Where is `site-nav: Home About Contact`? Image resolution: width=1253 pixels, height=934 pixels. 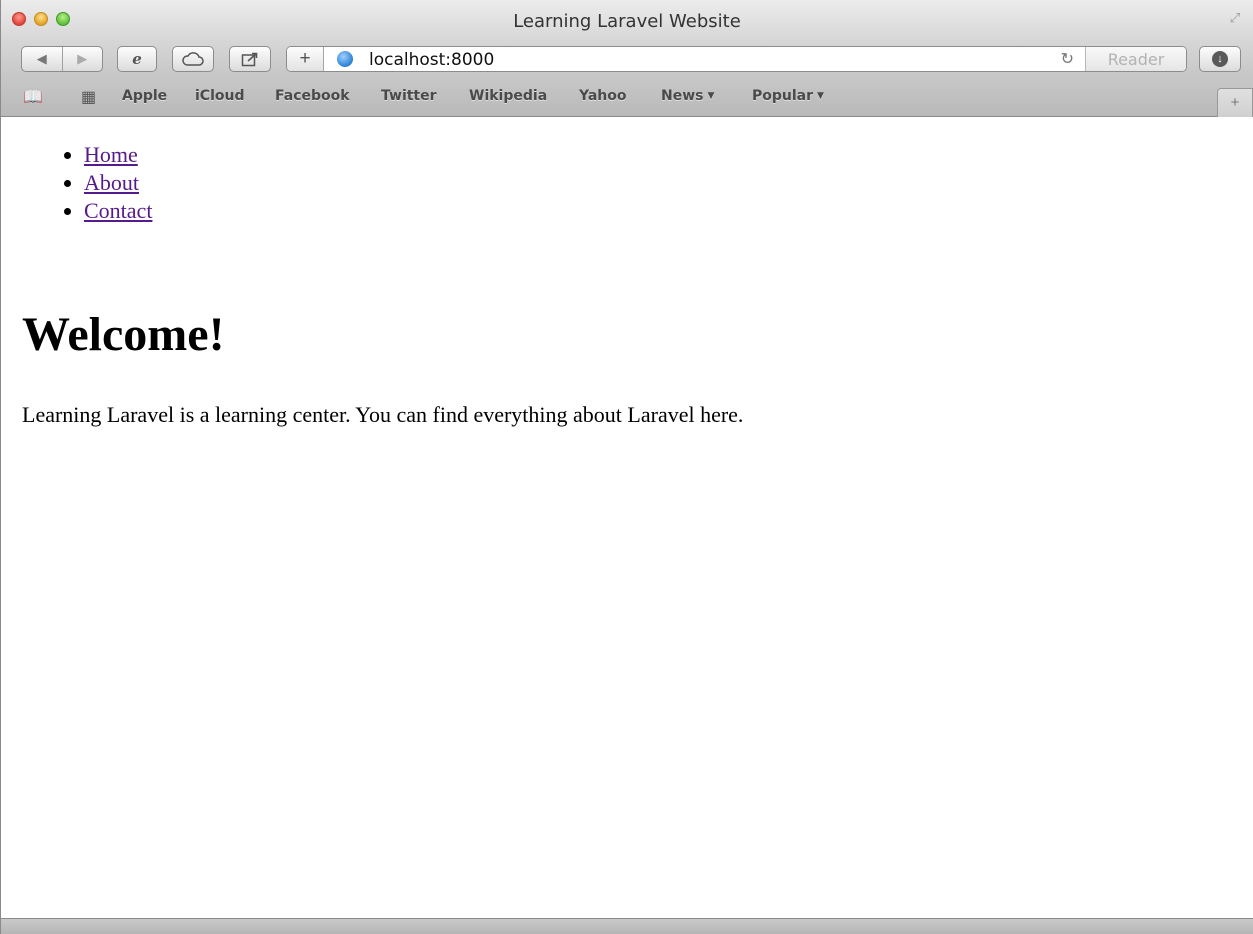 site-nav: Home About Contact is located at coordinates (107, 183).